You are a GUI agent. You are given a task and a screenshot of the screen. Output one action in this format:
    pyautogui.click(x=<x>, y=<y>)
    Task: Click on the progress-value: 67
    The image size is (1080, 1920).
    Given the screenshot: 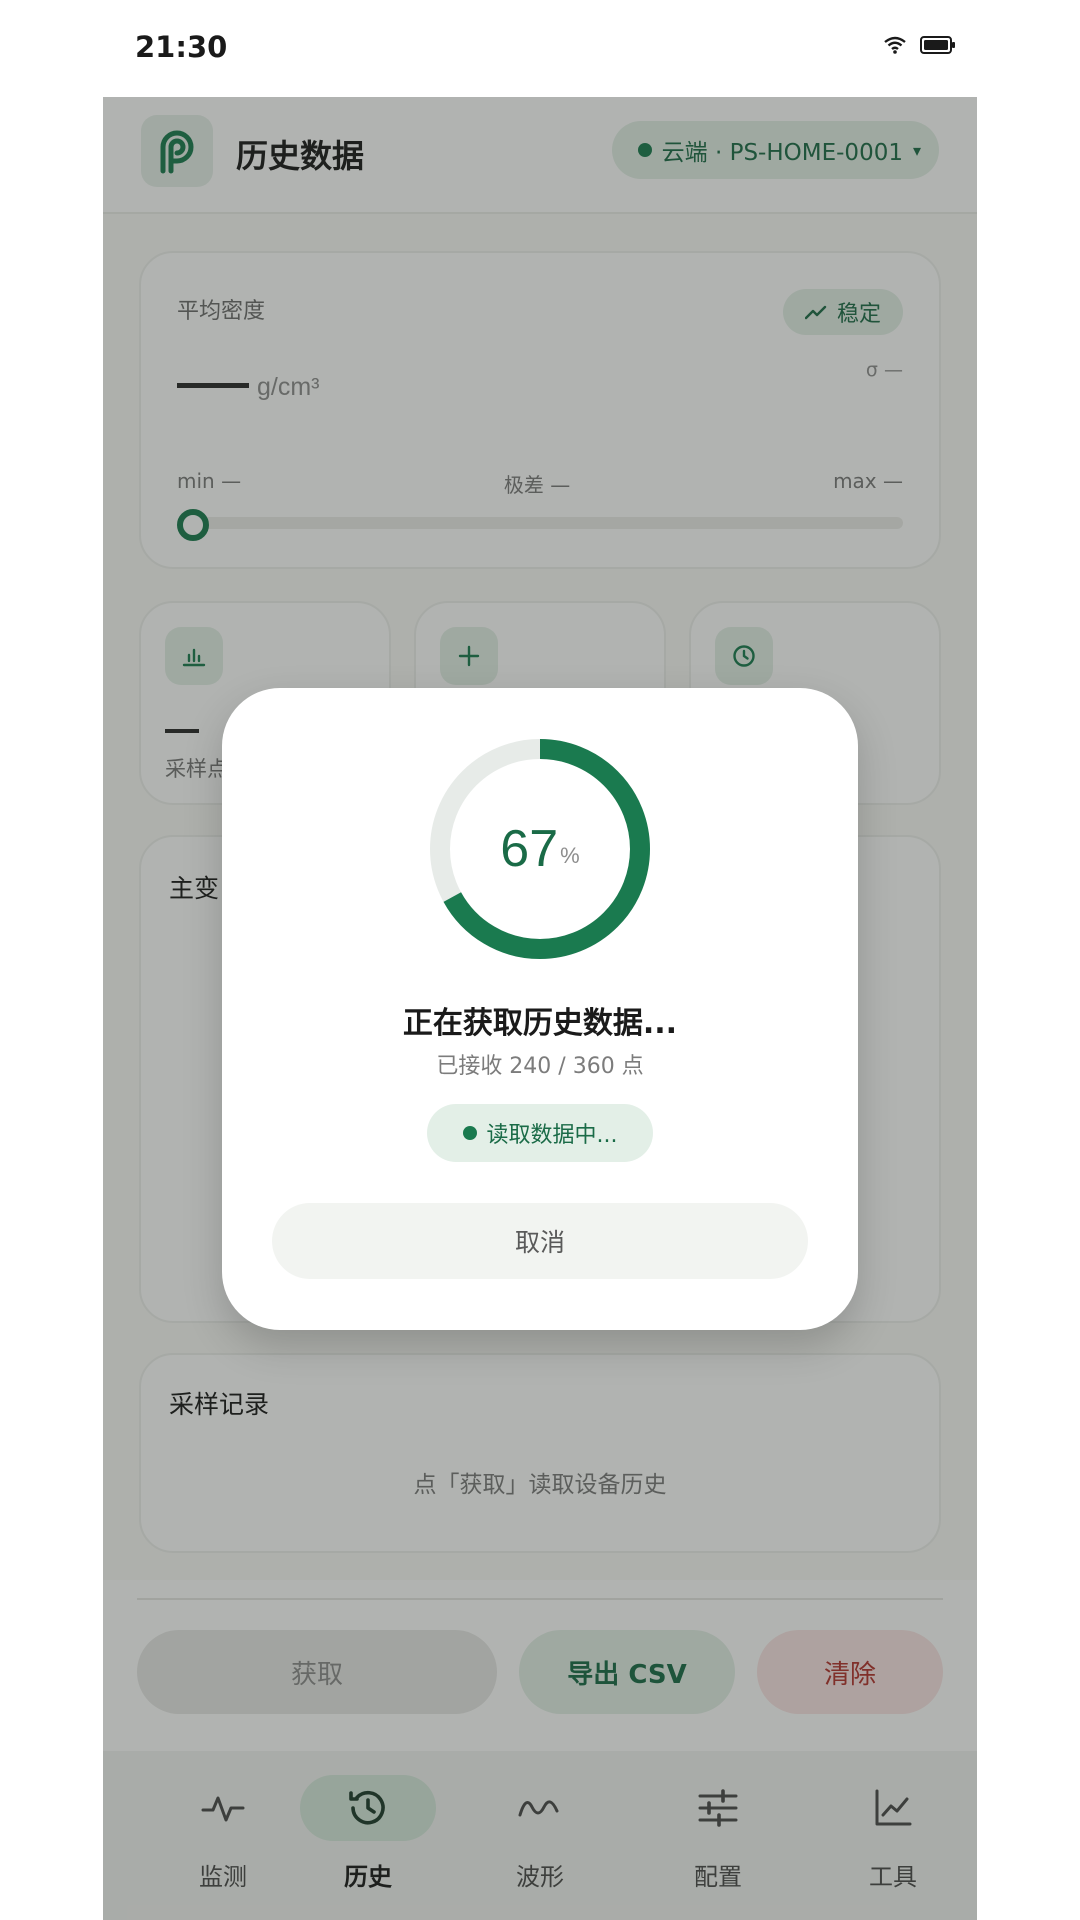 What is the action you would take?
    pyautogui.click(x=529, y=849)
    